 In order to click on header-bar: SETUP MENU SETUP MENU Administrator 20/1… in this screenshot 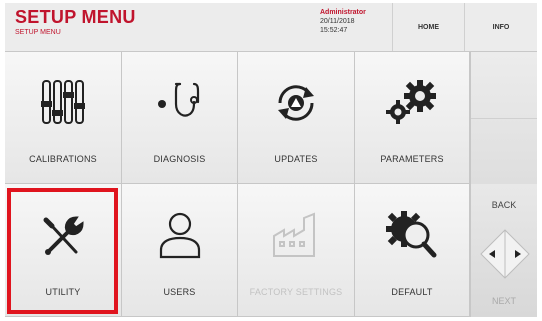, I will do `click(271, 27)`.